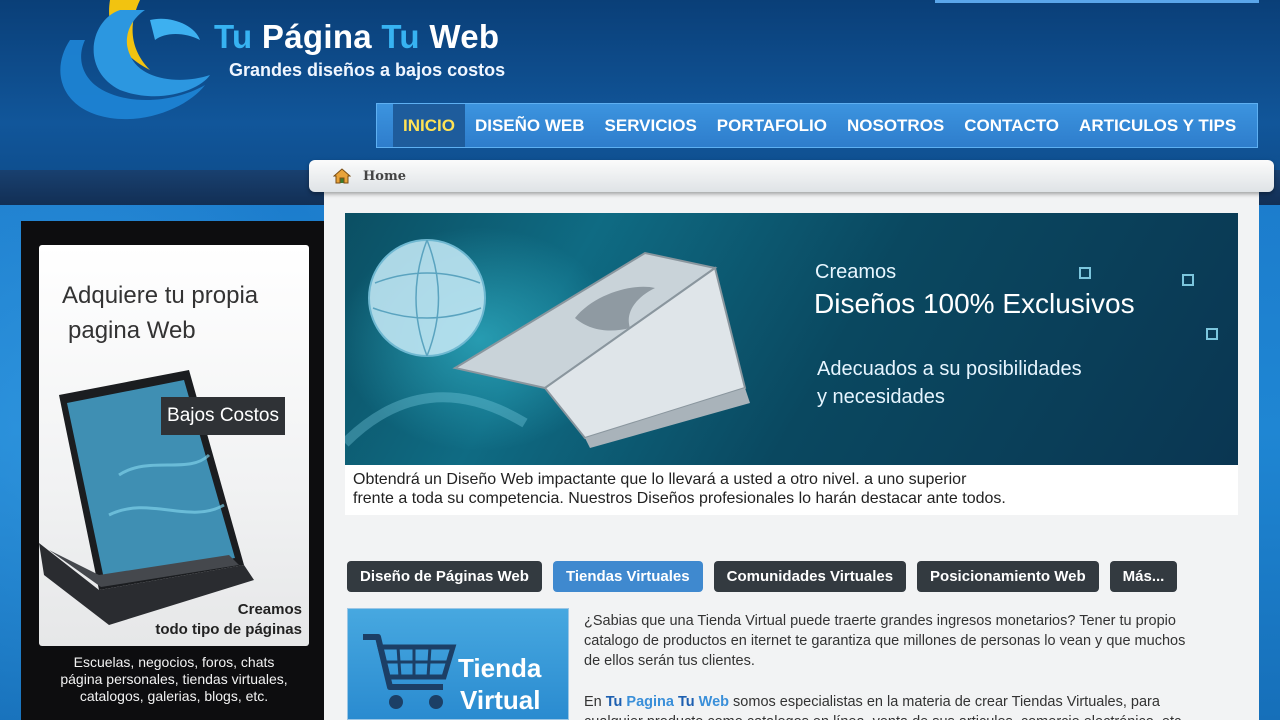  What do you see at coordinates (410, 671) in the screenshot?
I see `shopping-cart-icon` at bounding box center [410, 671].